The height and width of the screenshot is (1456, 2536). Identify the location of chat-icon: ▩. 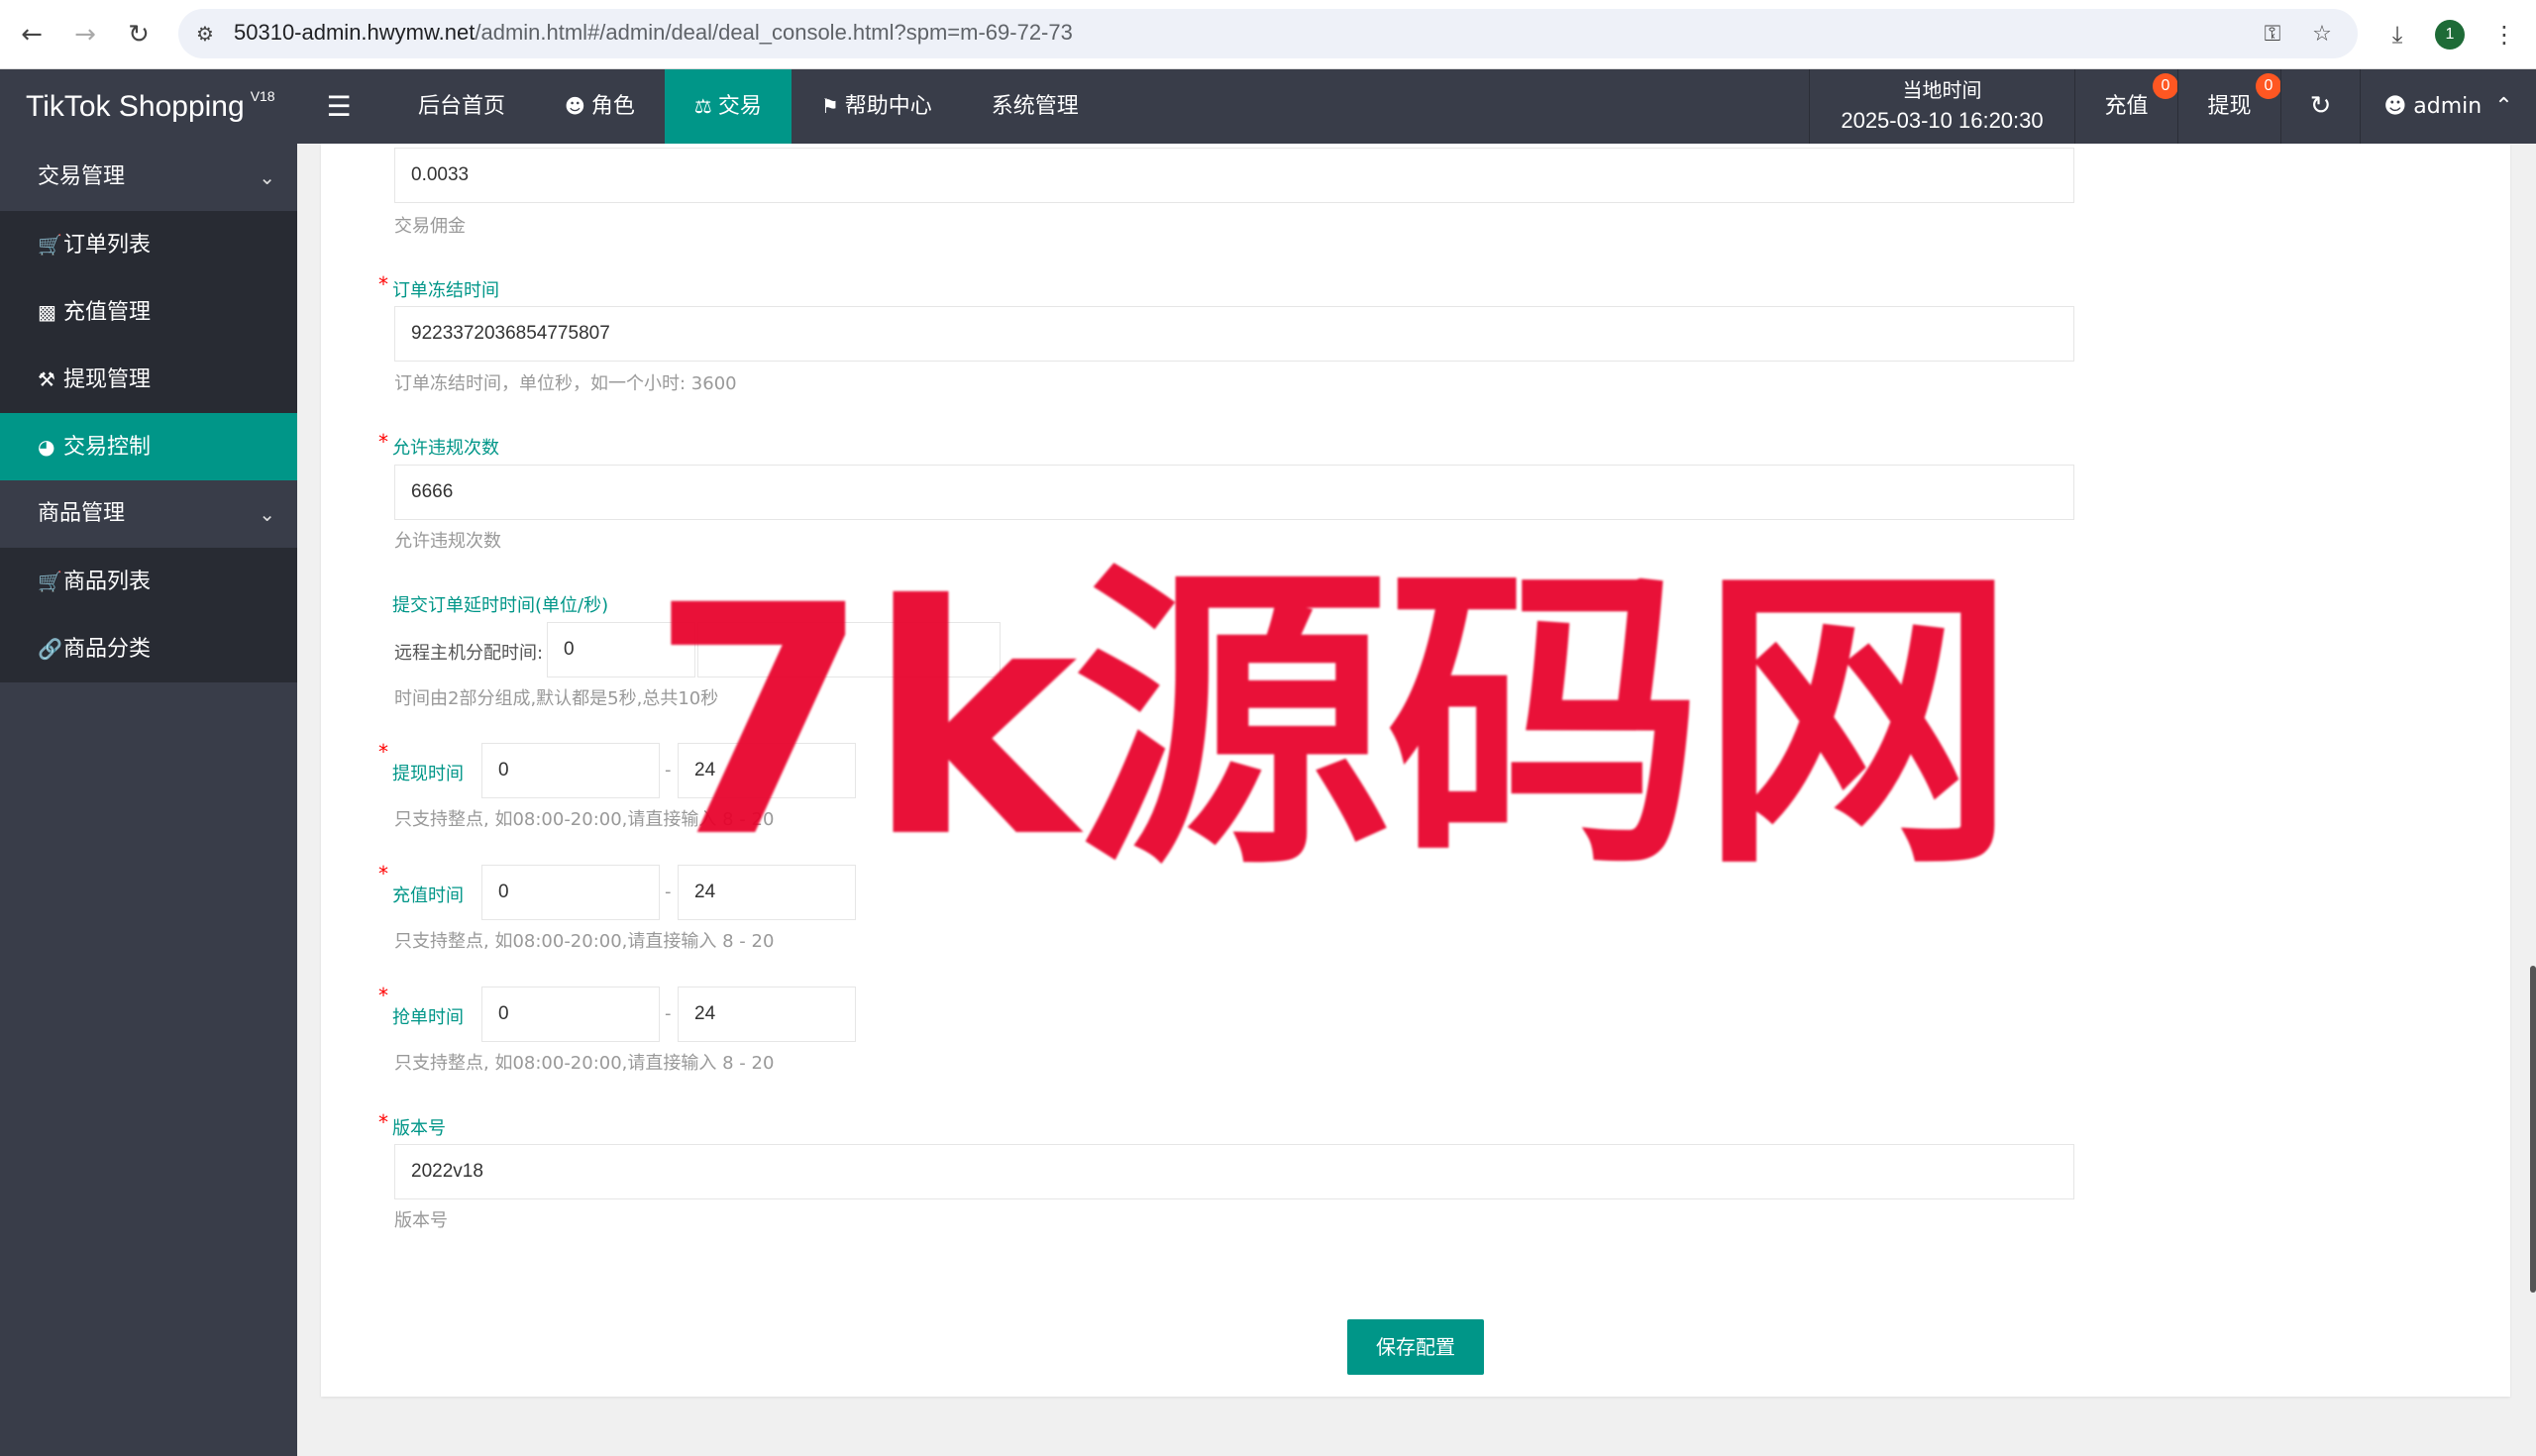
(47, 312).